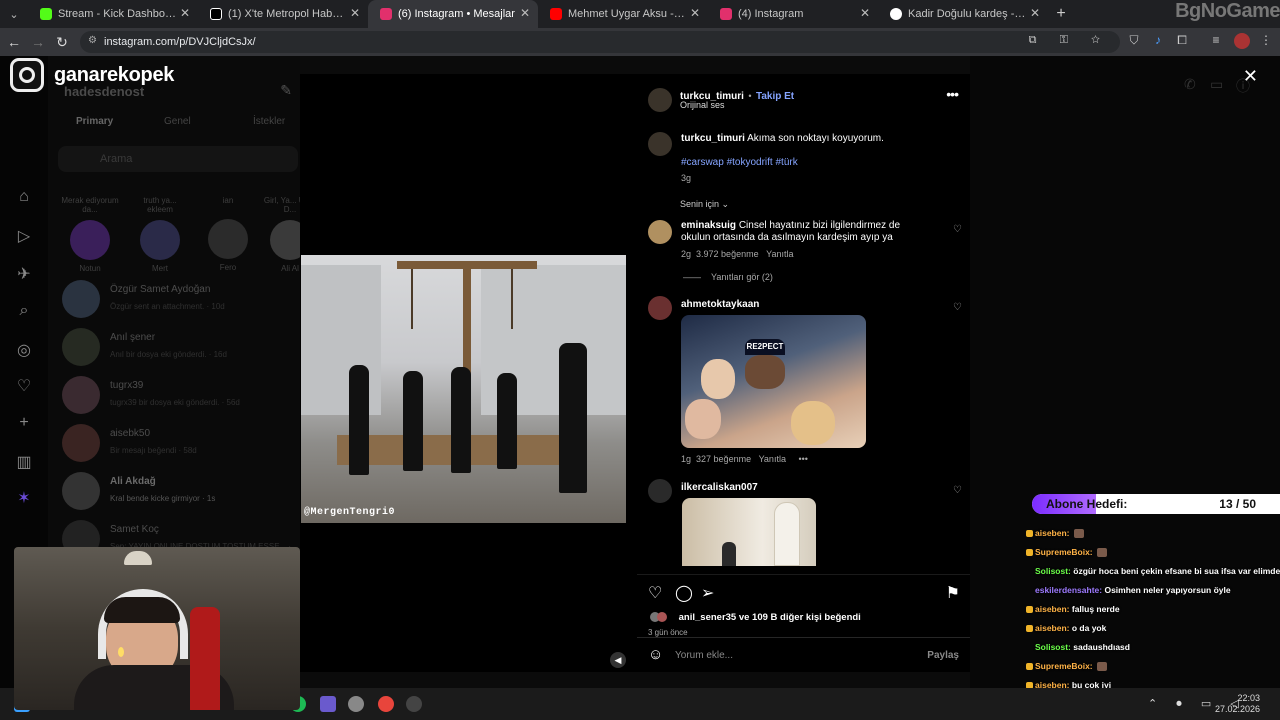 Image resolution: width=1280 pixels, height=720 pixels. I want to click on settings-icon, so click(356, 704).